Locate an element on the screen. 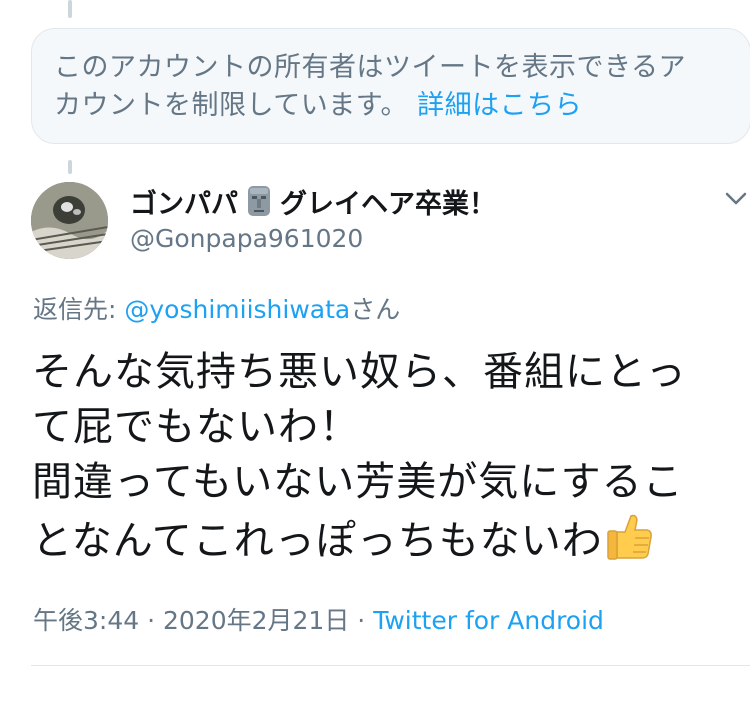  moai-icon is located at coordinates (259, 201).